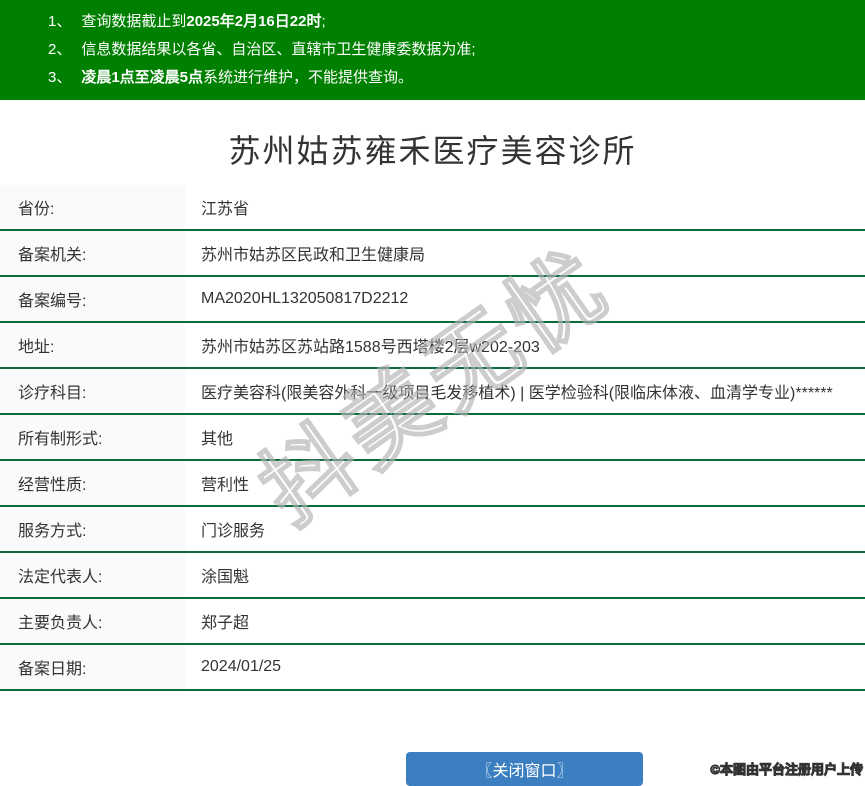 The height and width of the screenshot is (786, 865). What do you see at coordinates (451, 78) in the screenshot?
I see `notice-line-3: 3、 凌晨1点至凌晨5点系统进行维护，不能提供查询。` at bounding box center [451, 78].